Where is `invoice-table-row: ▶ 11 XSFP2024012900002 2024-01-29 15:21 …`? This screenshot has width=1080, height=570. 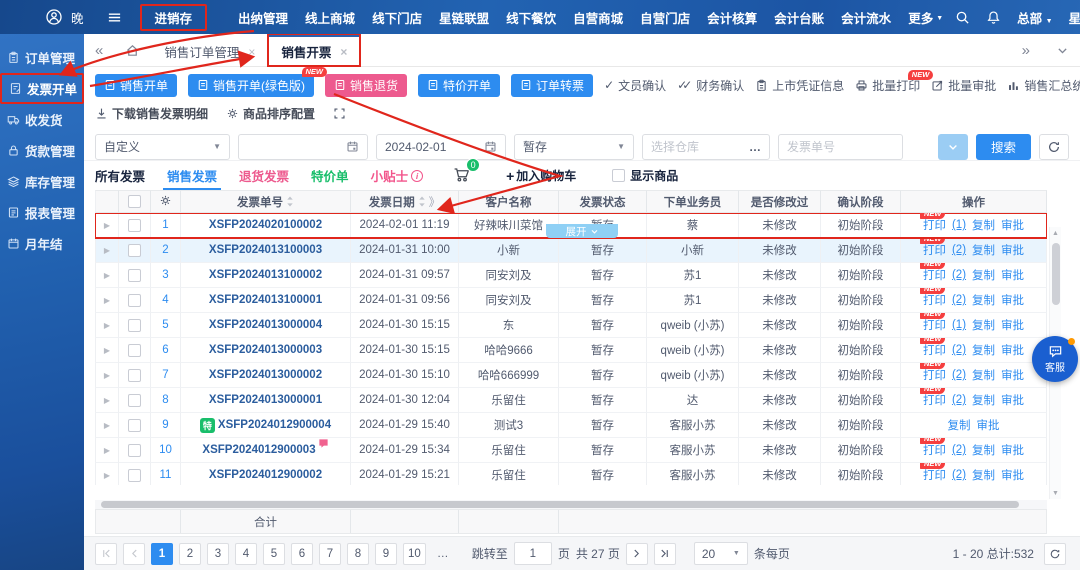 invoice-table-row: ▶ 11 XSFP2024012900002 2024-01-29 15:21 … is located at coordinates (571, 474).